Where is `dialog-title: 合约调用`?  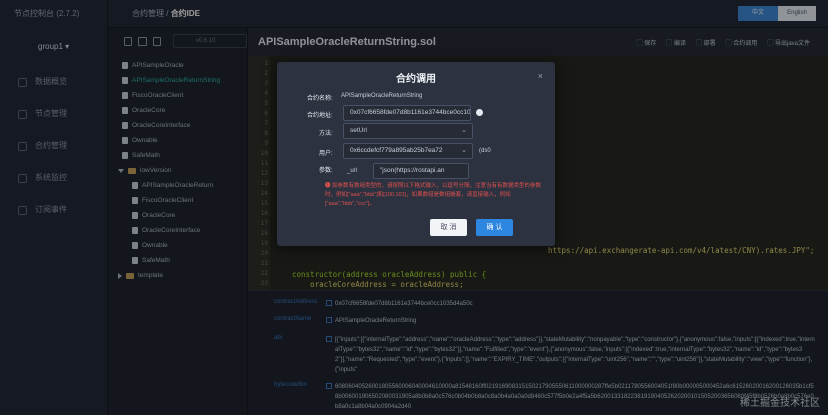
dialog-title: 合约调用 is located at coordinates (416, 79).